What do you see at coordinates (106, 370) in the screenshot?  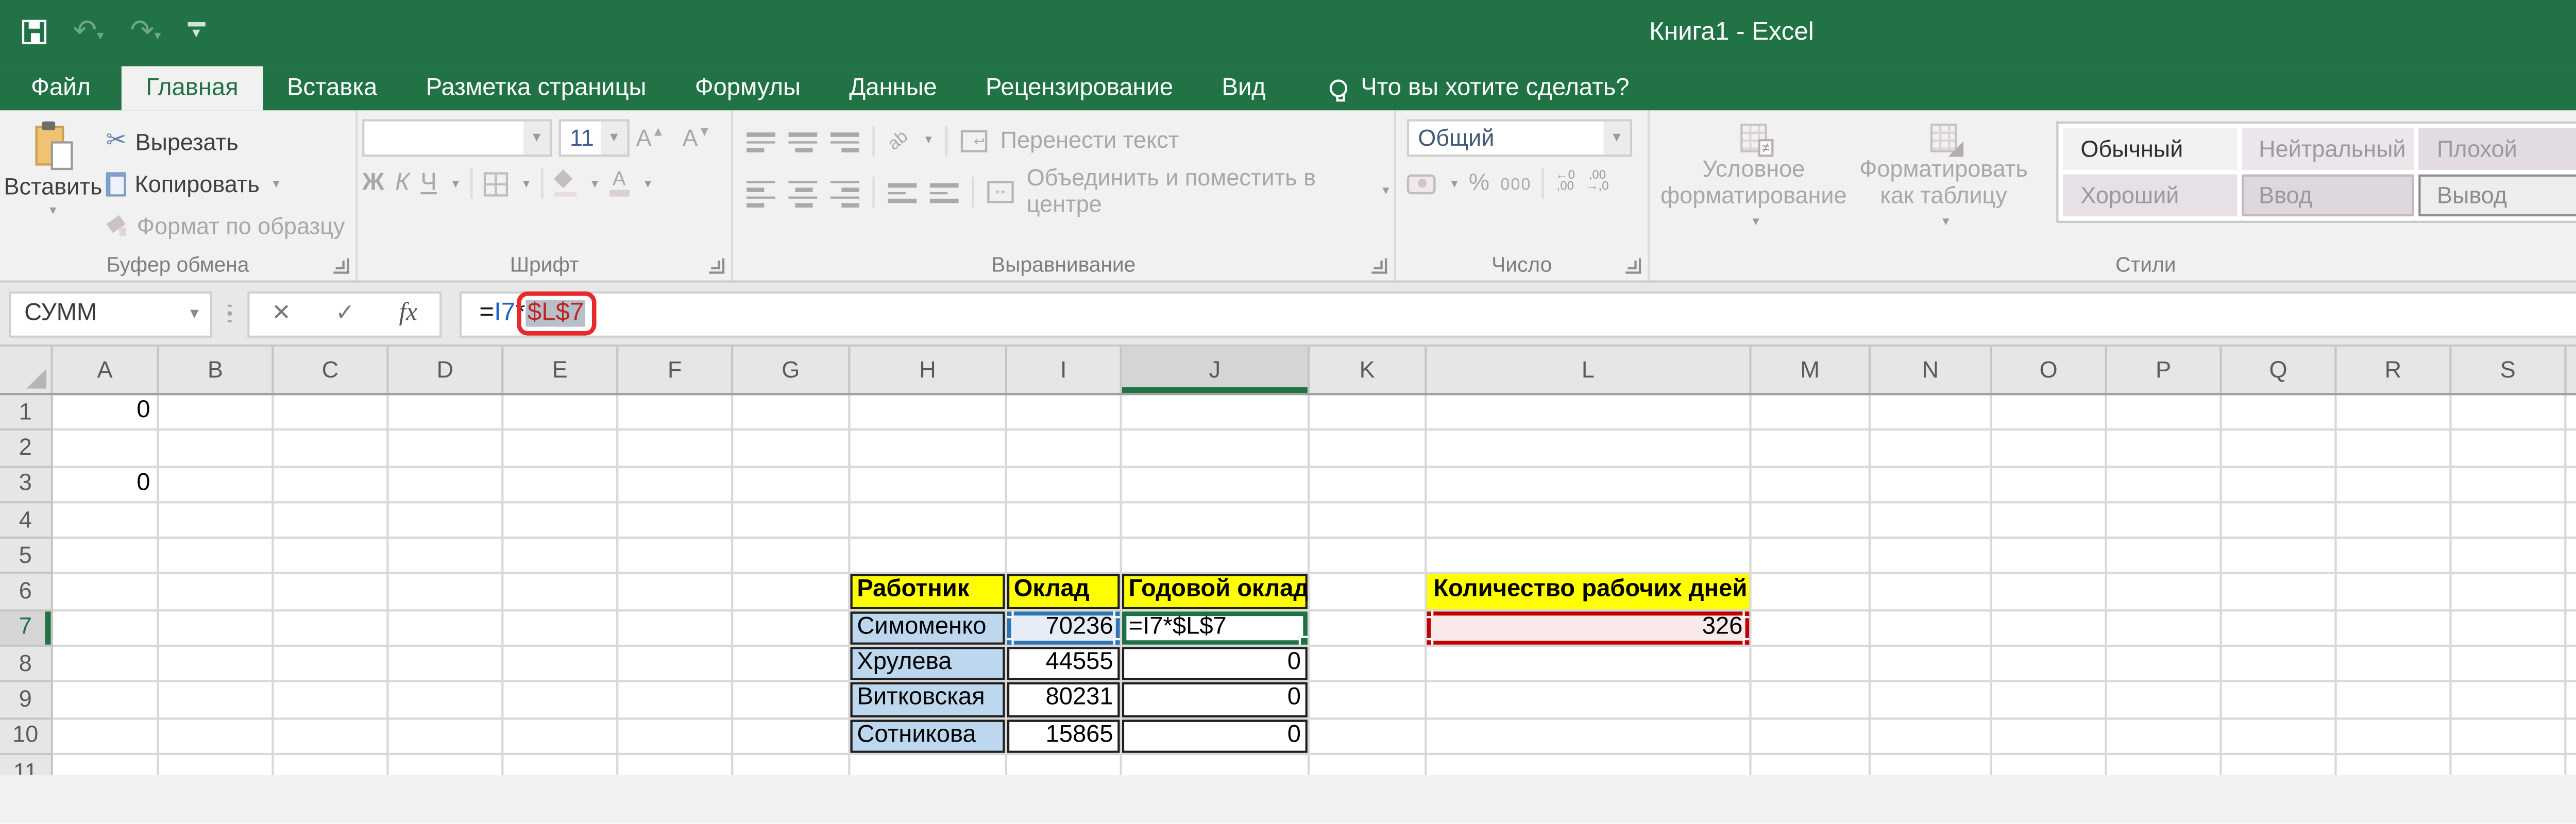 I see `column-header-A: A` at bounding box center [106, 370].